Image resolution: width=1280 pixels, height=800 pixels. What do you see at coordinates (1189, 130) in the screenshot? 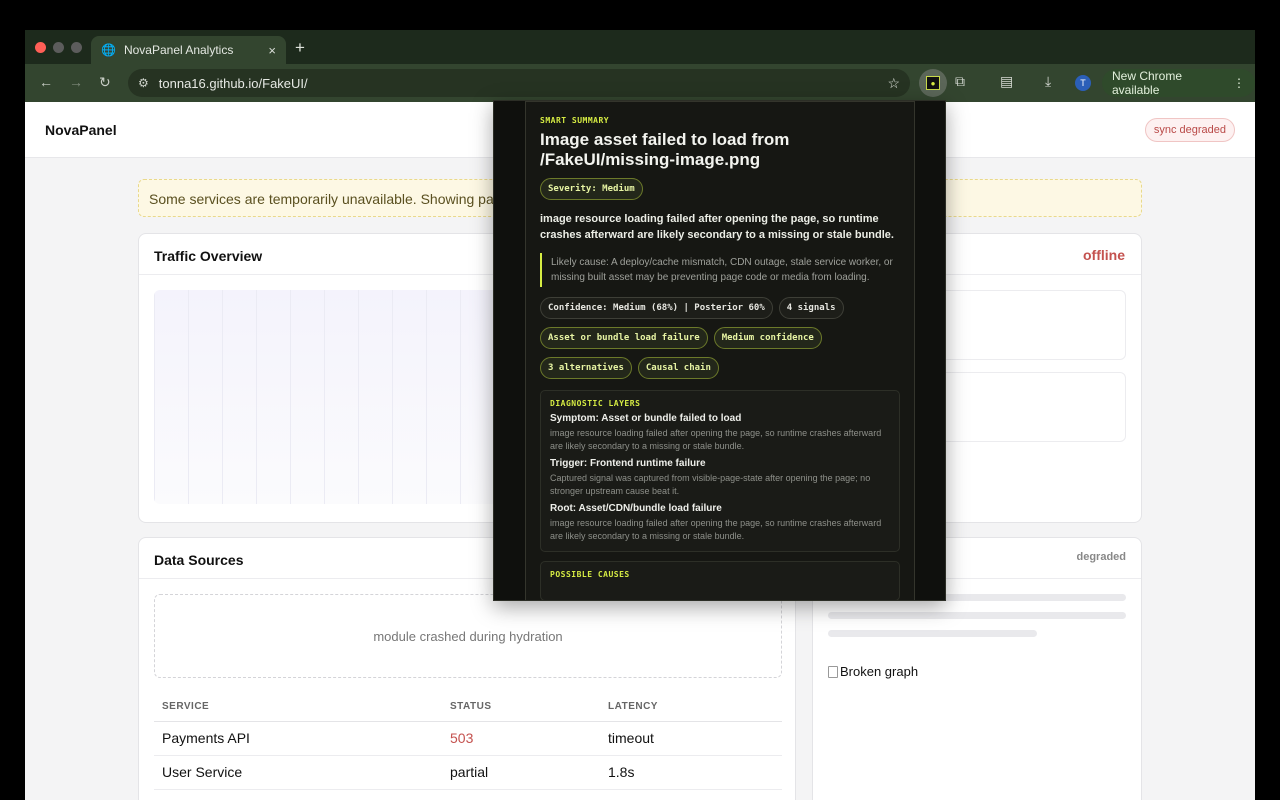
I see `sync-status-badge: sync degraded` at bounding box center [1189, 130].